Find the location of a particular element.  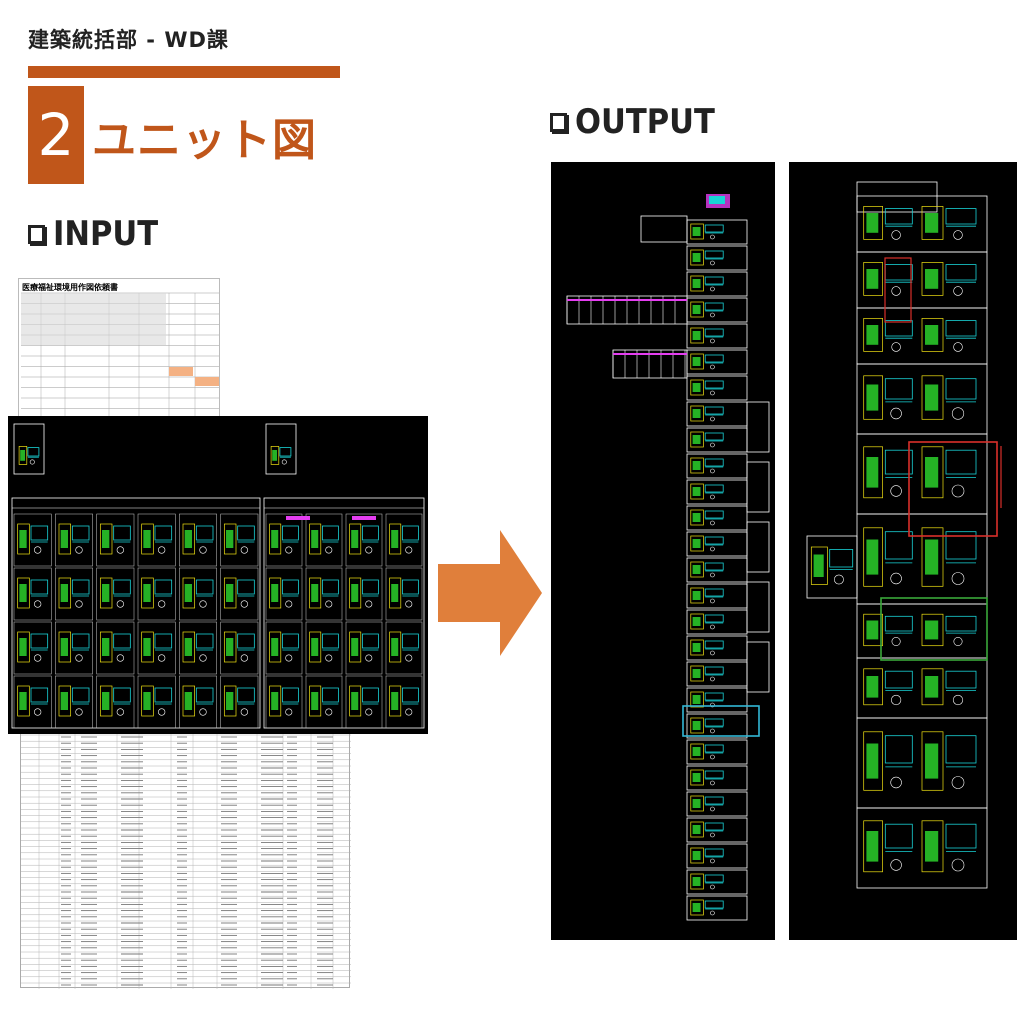

form-shaded-area is located at coordinates (93, 319).